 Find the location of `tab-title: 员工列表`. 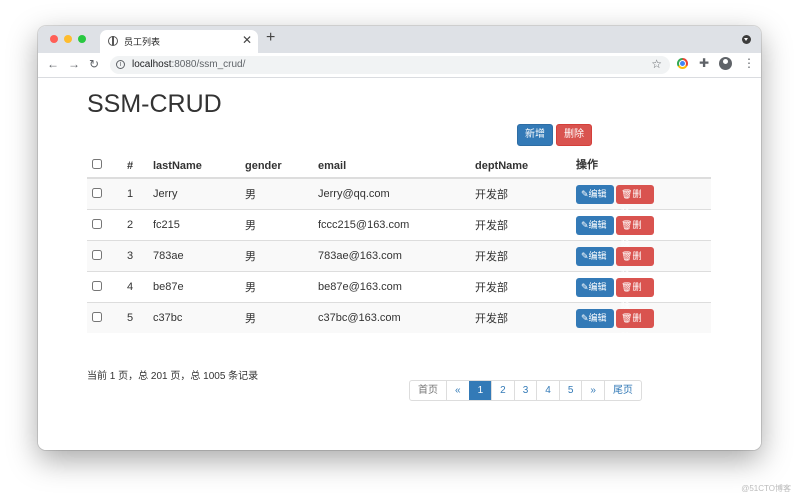

tab-title: 员工列表 is located at coordinates (142, 42).